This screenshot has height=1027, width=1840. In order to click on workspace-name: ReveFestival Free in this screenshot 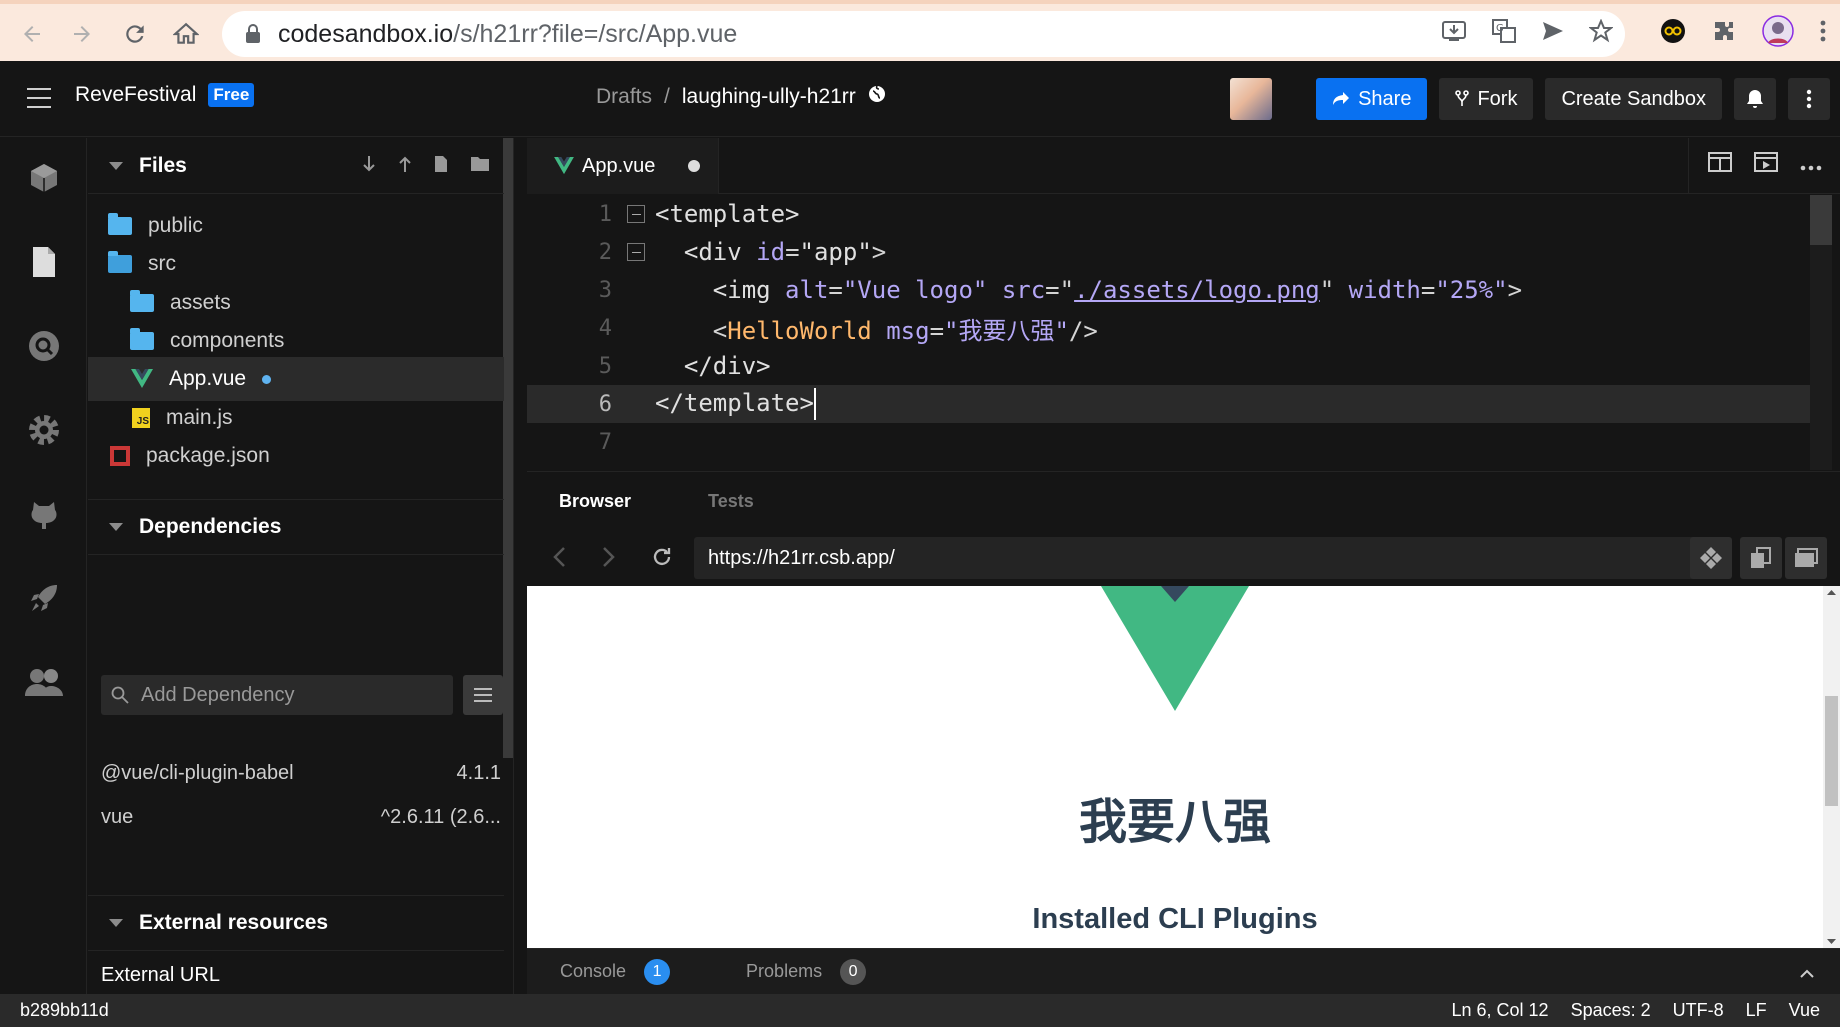, I will do `click(165, 95)`.